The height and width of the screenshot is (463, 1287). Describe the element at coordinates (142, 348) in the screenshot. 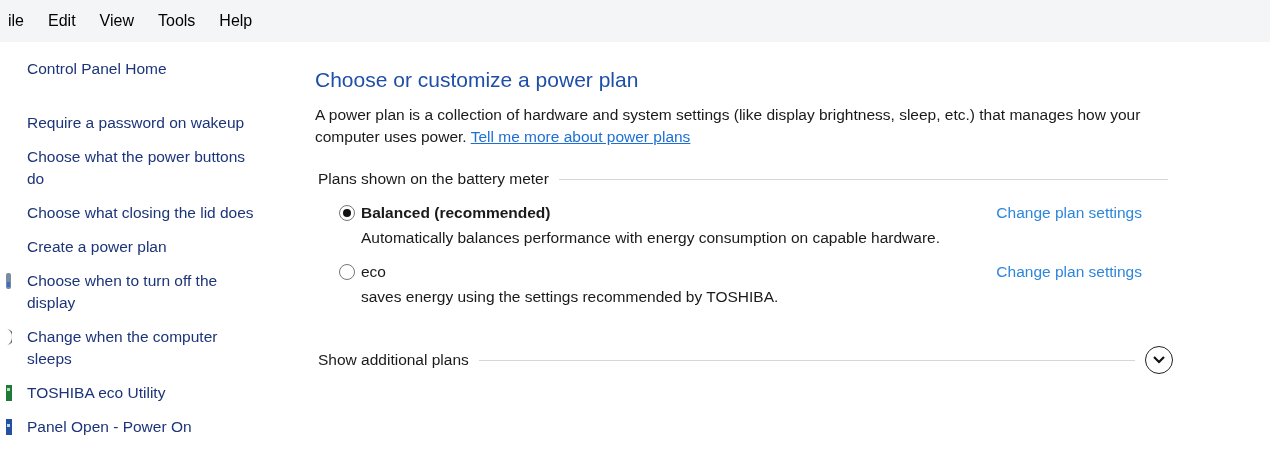

I see `nav-link: Change when the computer sleeps` at that location.